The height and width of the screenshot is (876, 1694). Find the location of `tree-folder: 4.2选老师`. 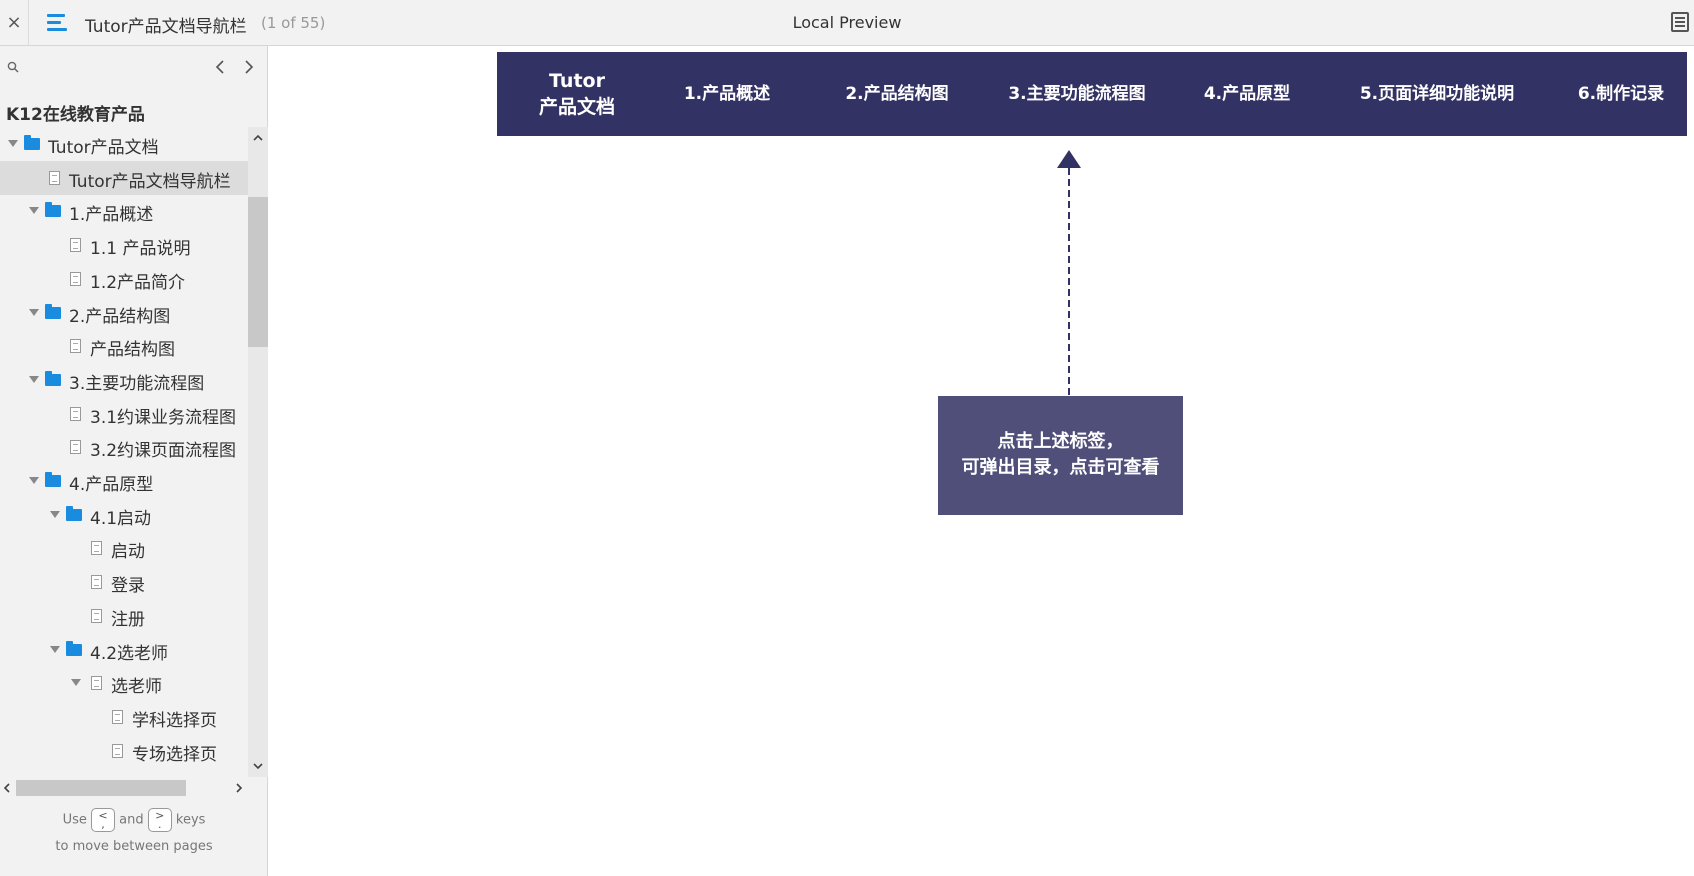

tree-folder: 4.2选老师 is located at coordinates (124, 650).